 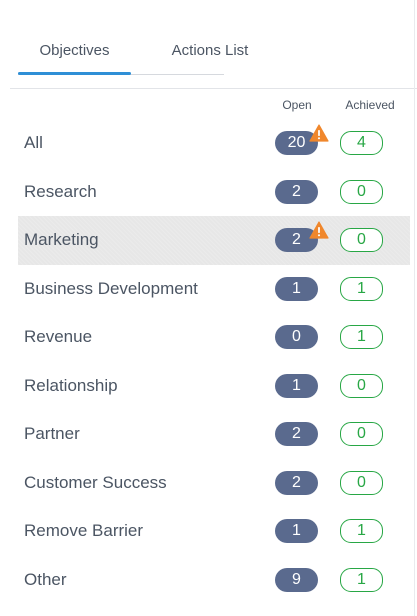 What do you see at coordinates (214, 483) in the screenshot?
I see `objective-row: Customer Success 2 0` at bounding box center [214, 483].